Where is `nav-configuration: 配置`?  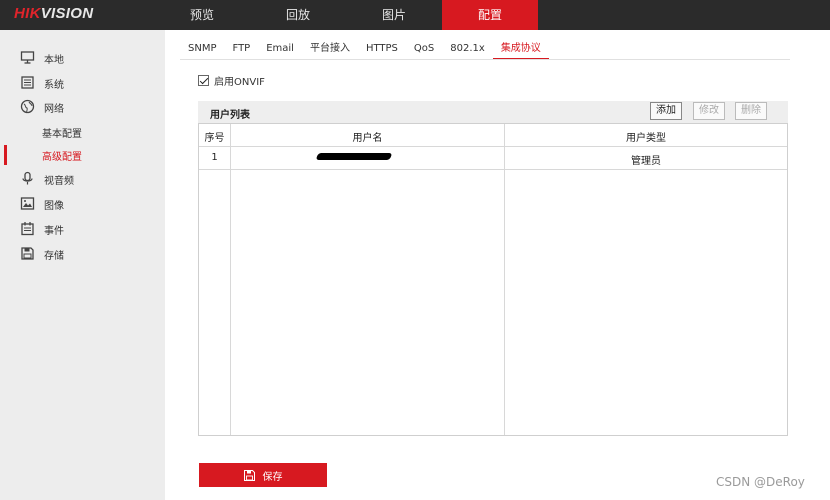
nav-configuration: 配置 is located at coordinates (490, 15).